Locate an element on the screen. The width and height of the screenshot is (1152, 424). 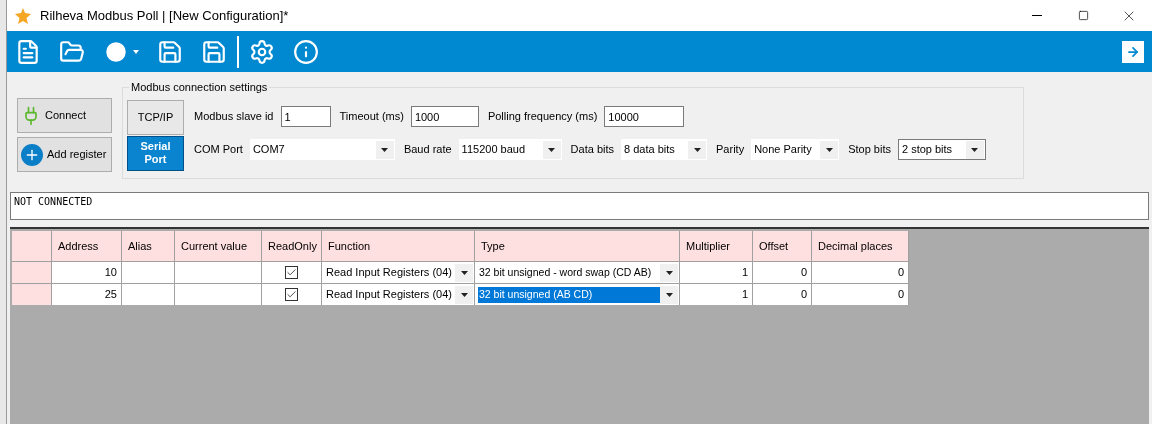
mode-button: Serial Port is located at coordinates (155, 153).